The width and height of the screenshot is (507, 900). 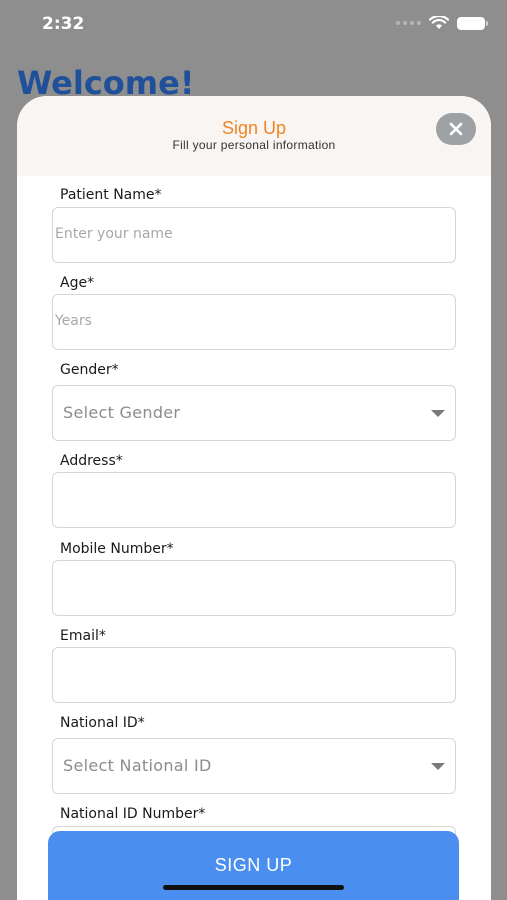 What do you see at coordinates (439, 22) in the screenshot?
I see `wifi-icon` at bounding box center [439, 22].